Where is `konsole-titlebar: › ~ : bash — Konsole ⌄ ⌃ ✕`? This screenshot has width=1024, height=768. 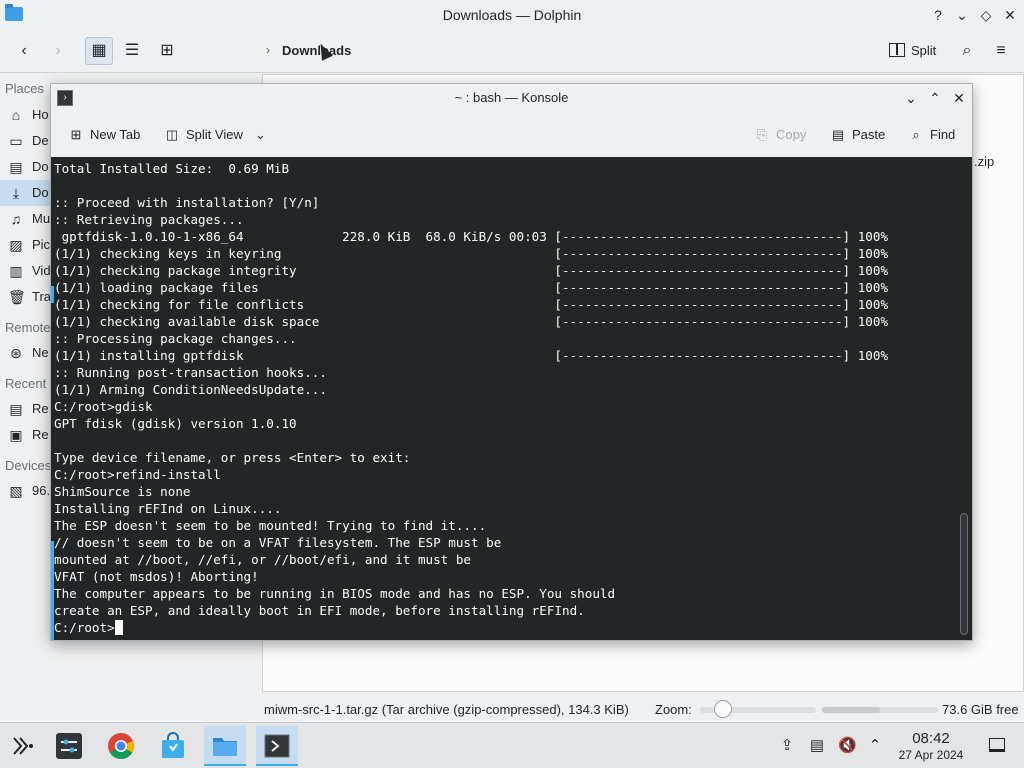
konsole-titlebar: › ~ : bash — Konsole ⌄ ⌃ ✕ is located at coordinates (511, 98).